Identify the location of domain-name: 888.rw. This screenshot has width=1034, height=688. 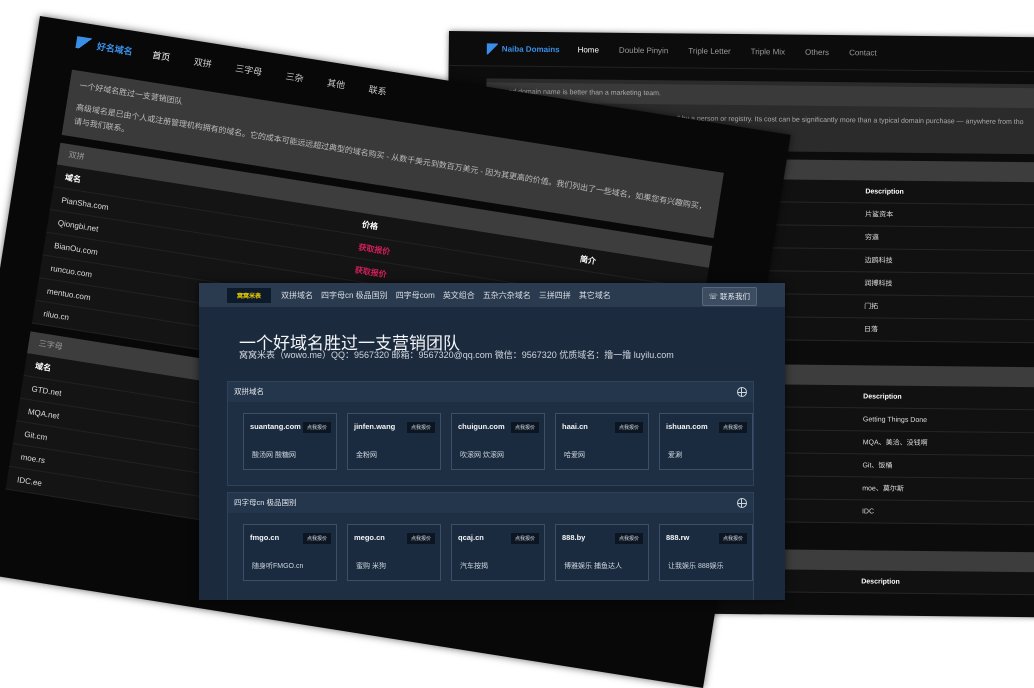
(677, 537).